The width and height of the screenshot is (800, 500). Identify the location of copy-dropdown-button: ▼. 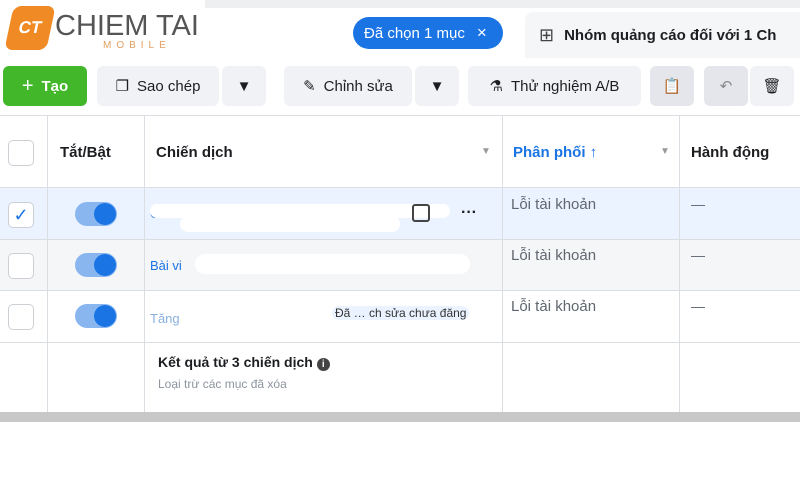
(244, 86).